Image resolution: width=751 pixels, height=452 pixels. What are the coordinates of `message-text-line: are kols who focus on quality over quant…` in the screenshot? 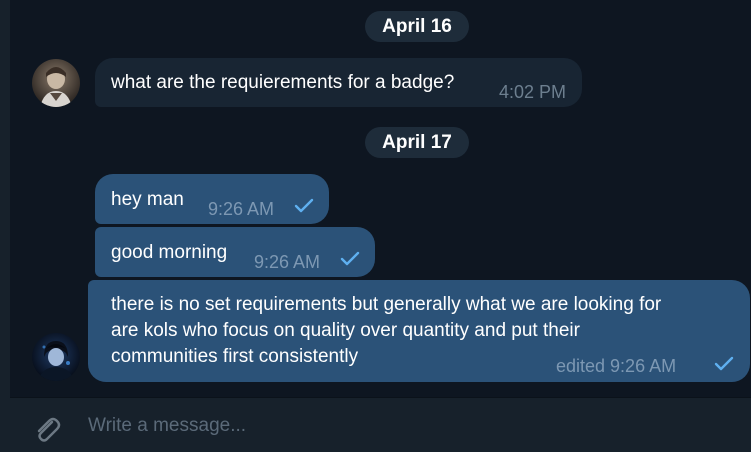 It's located at (345, 330).